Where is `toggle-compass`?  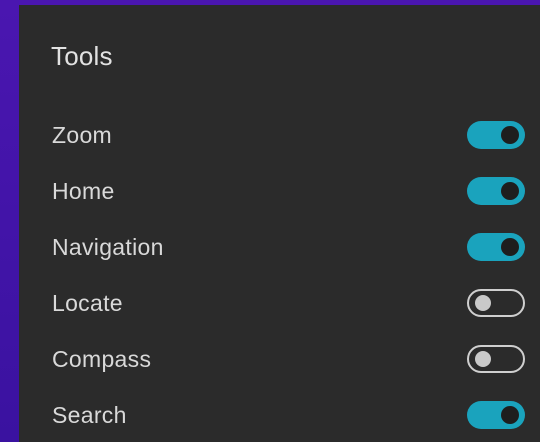
toggle-compass is located at coordinates (496, 359).